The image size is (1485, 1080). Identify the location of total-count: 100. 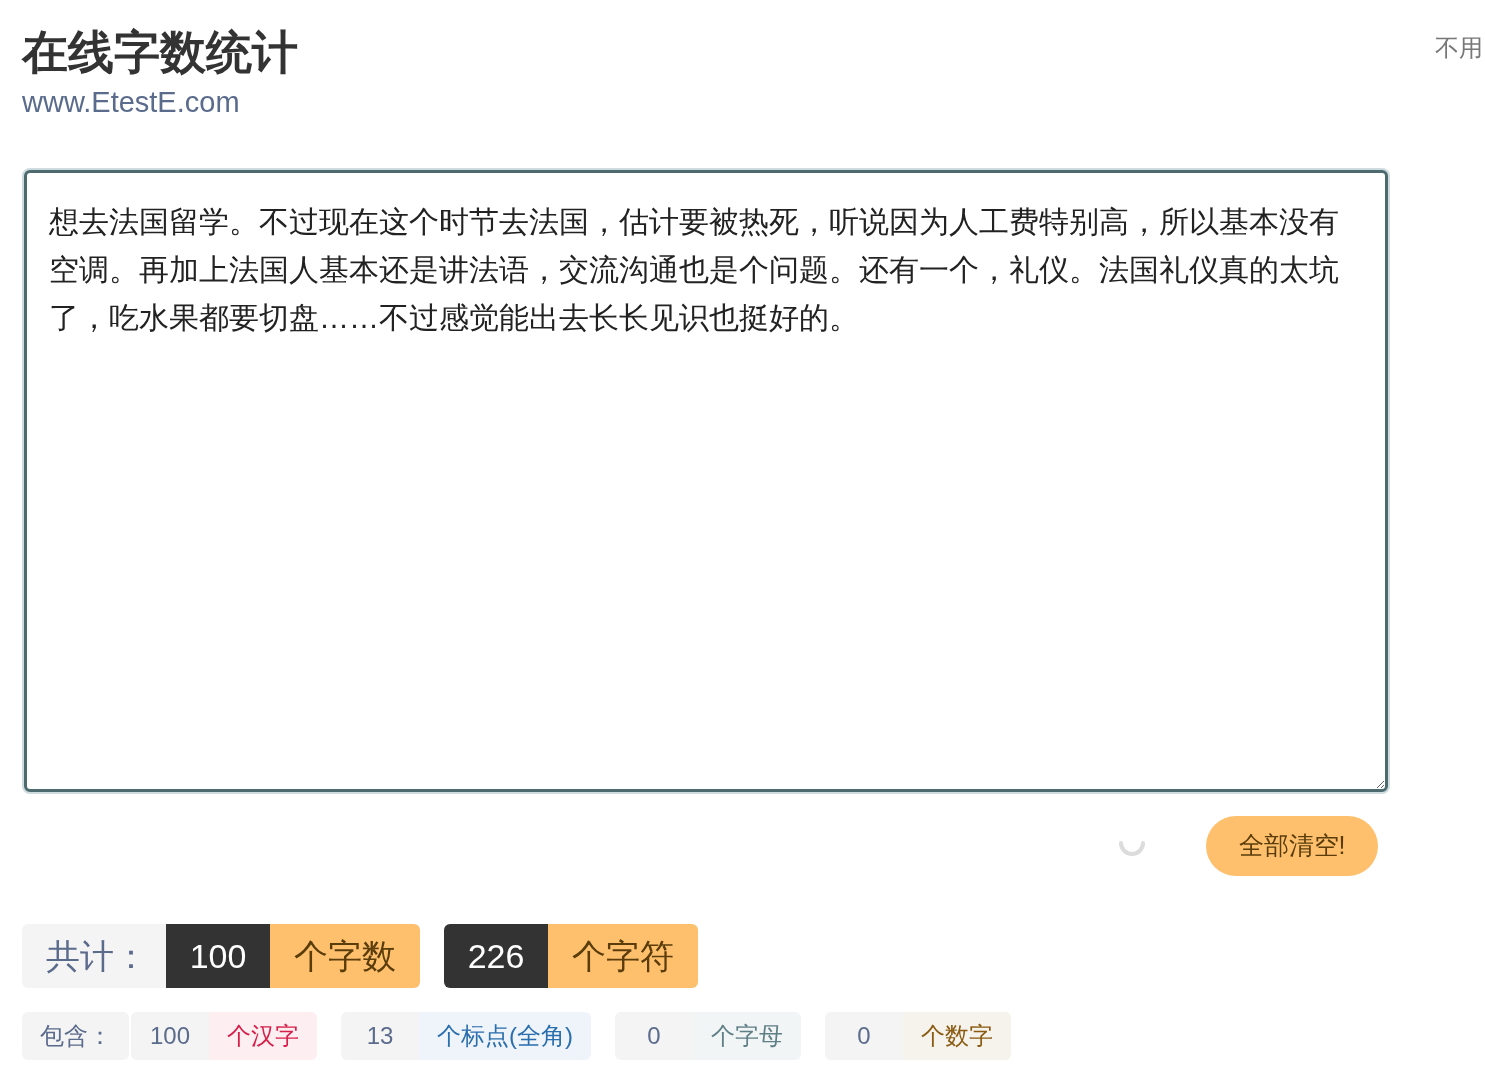
(218, 956).